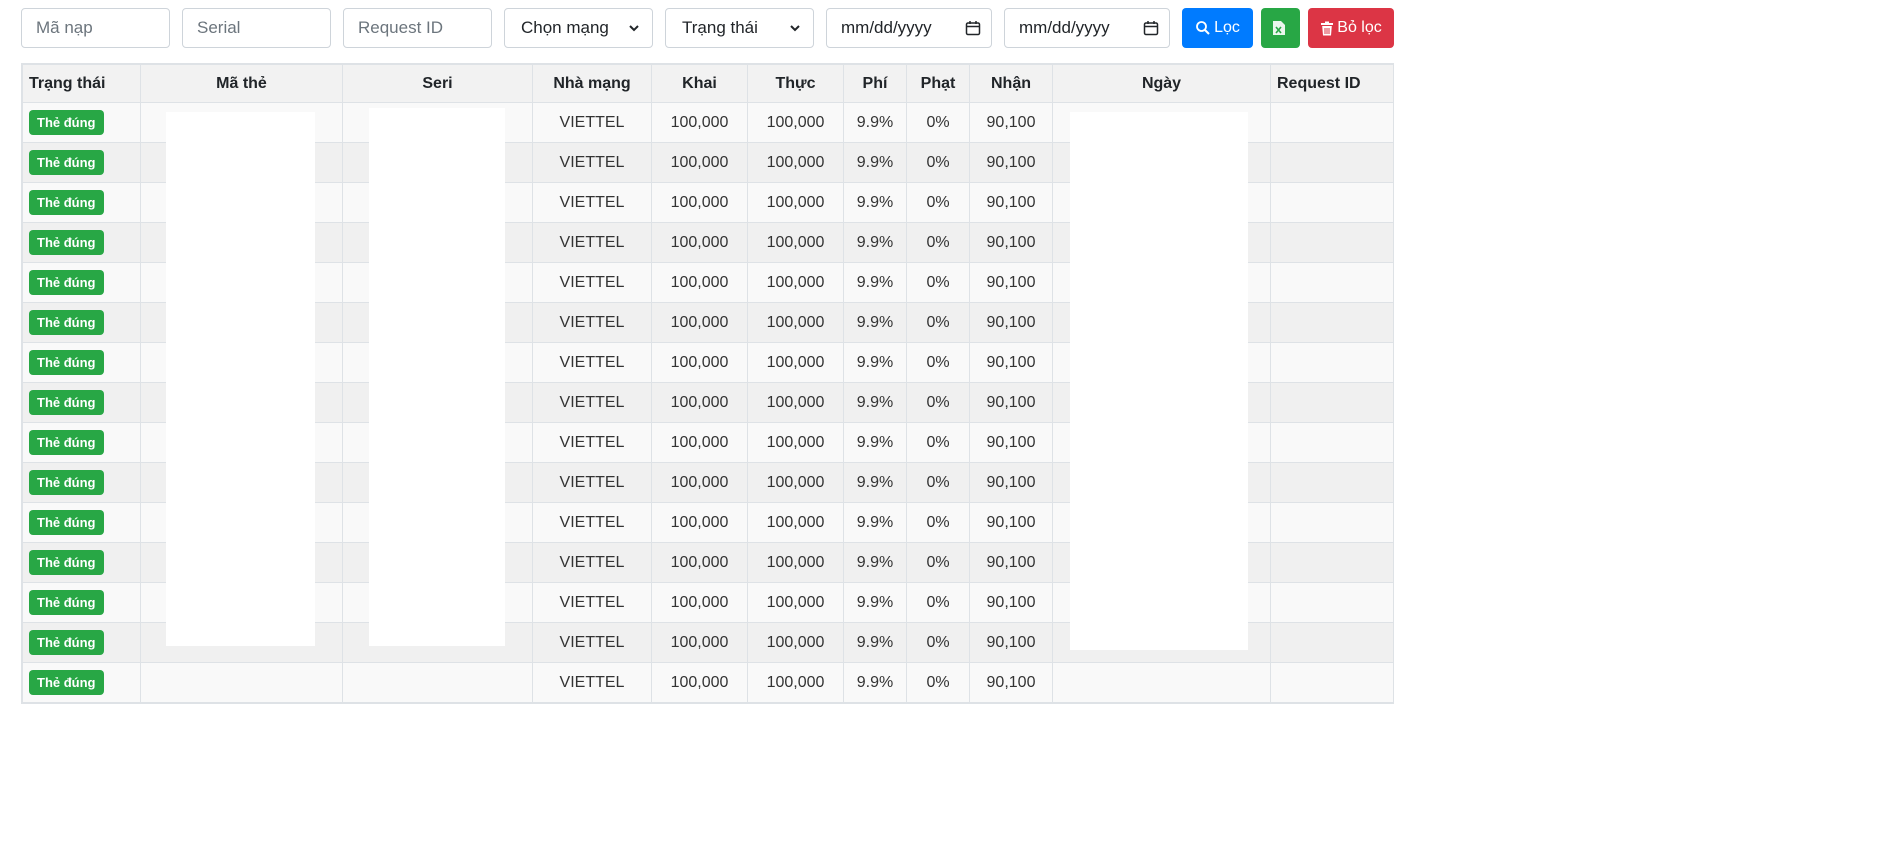 The width and height of the screenshot is (1902, 859). Describe the element at coordinates (241, 682) in the screenshot. I see `cell-card-code` at that location.